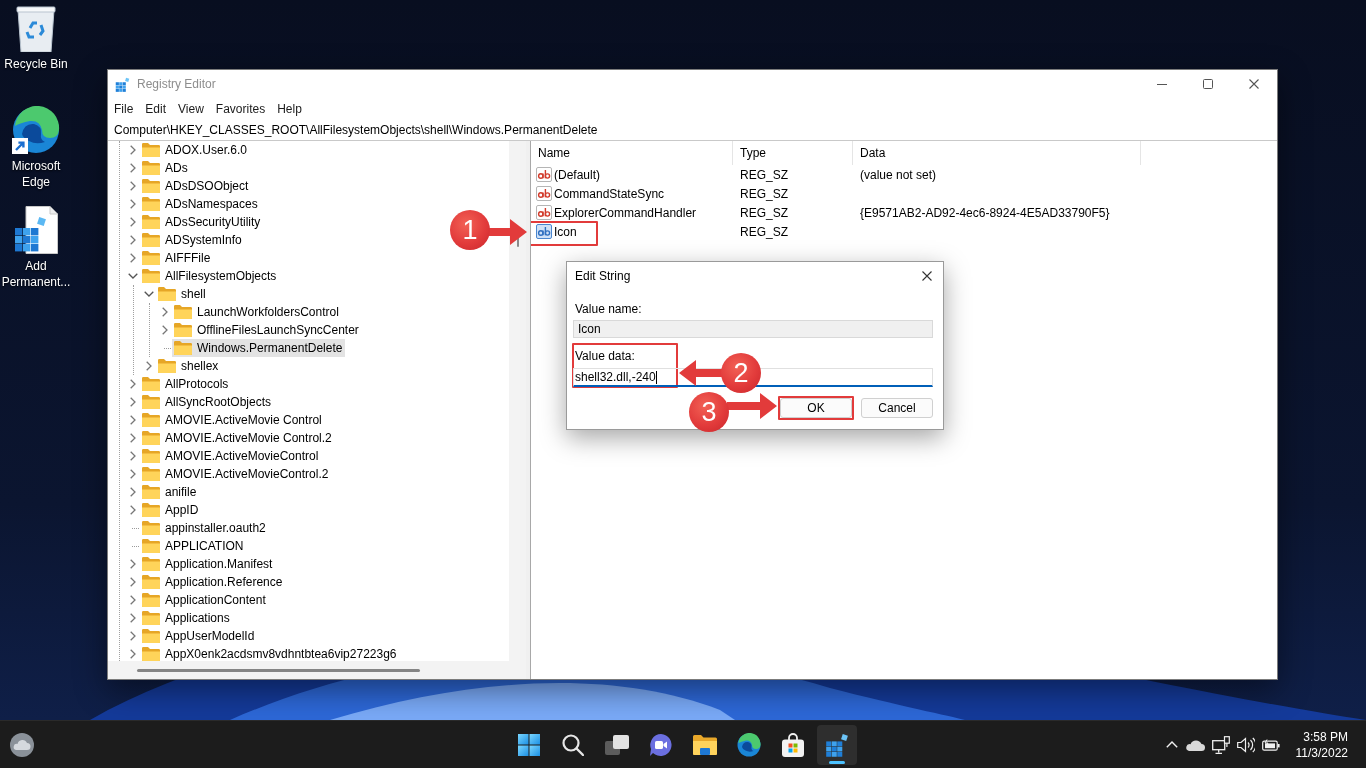 The height and width of the screenshot is (768, 1366). I want to click on tree-item: ADs, so click(165, 168).